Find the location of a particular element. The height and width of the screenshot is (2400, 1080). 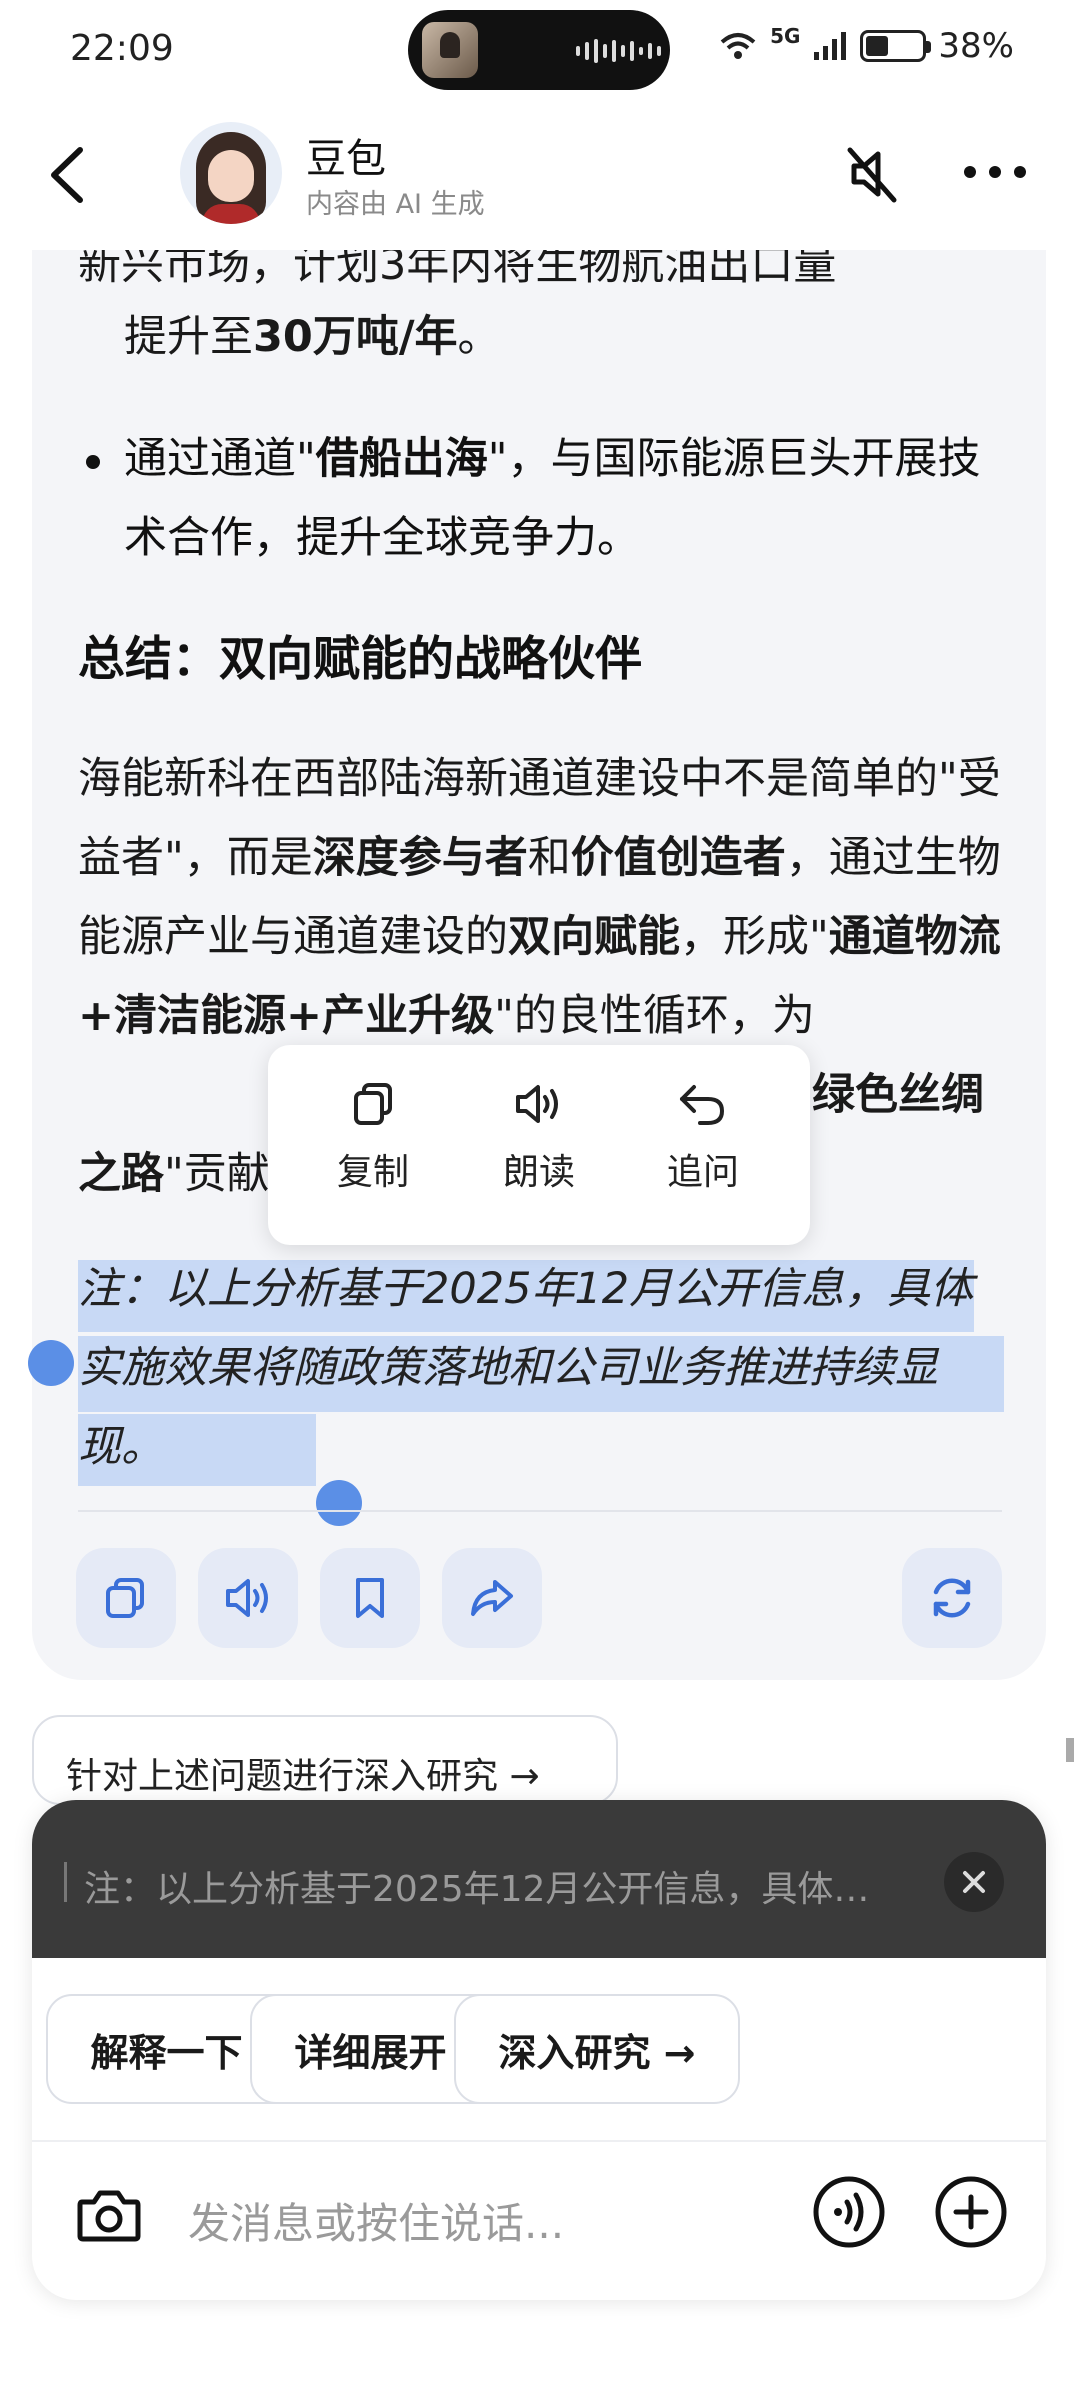

plus-icon is located at coordinates (971, 2212).